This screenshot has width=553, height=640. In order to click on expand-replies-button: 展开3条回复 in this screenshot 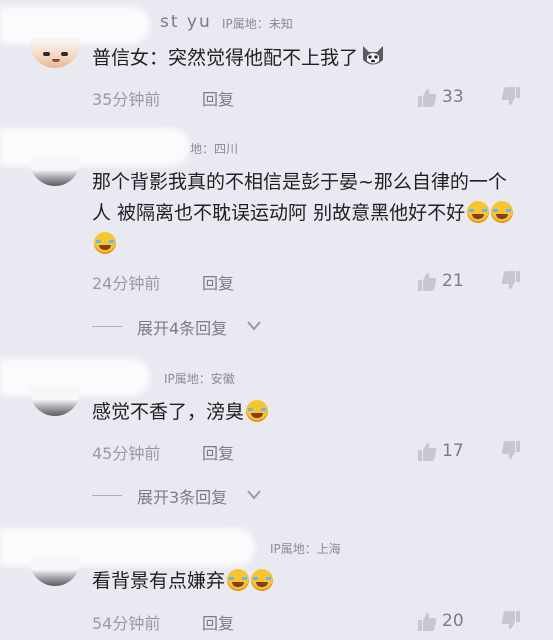, I will do `click(192, 496)`.